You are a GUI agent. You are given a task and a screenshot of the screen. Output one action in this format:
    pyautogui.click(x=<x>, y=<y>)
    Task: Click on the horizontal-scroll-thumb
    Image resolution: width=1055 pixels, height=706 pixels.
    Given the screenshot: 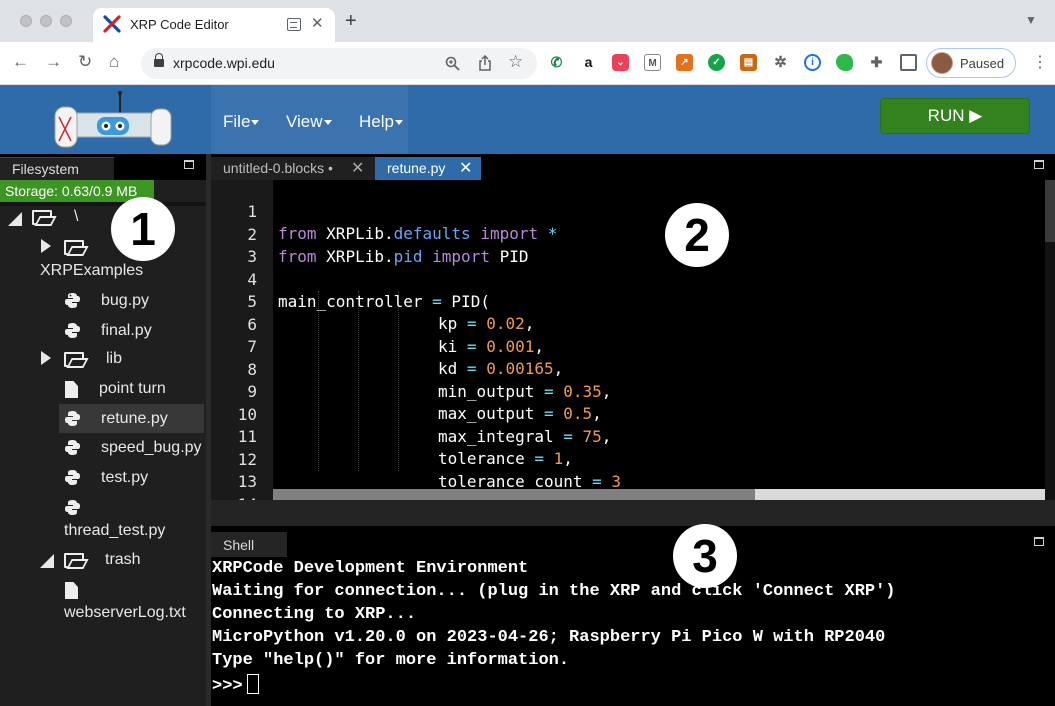 What is the action you would take?
    pyautogui.click(x=514, y=494)
    